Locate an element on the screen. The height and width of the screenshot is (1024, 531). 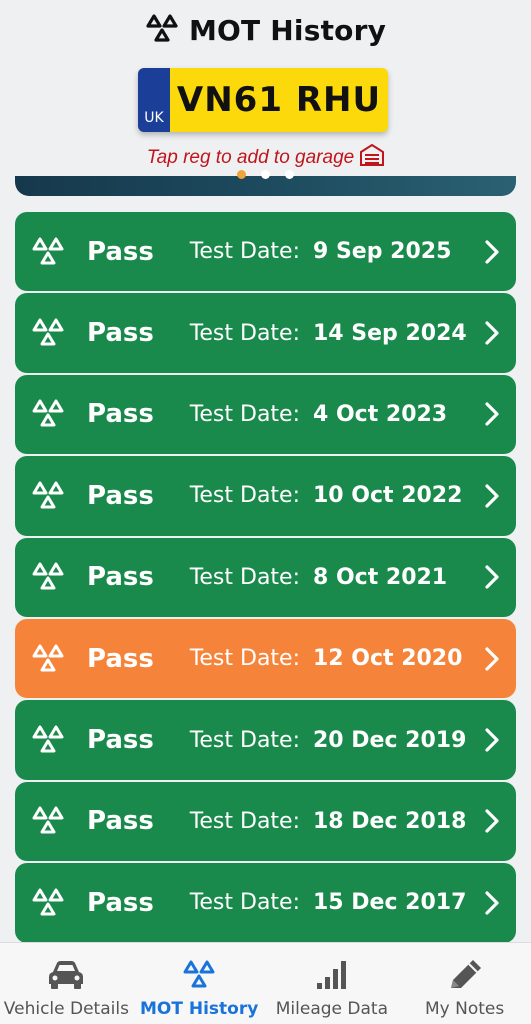
bar-chart-icon is located at coordinates (332, 975).